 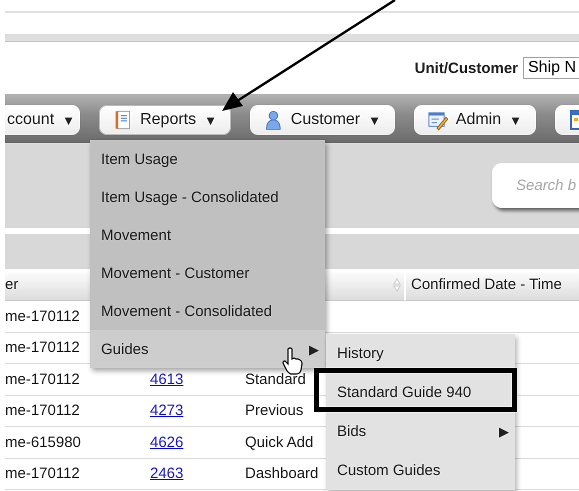 I want to click on menu-button: Admin ▼, so click(x=475, y=120).